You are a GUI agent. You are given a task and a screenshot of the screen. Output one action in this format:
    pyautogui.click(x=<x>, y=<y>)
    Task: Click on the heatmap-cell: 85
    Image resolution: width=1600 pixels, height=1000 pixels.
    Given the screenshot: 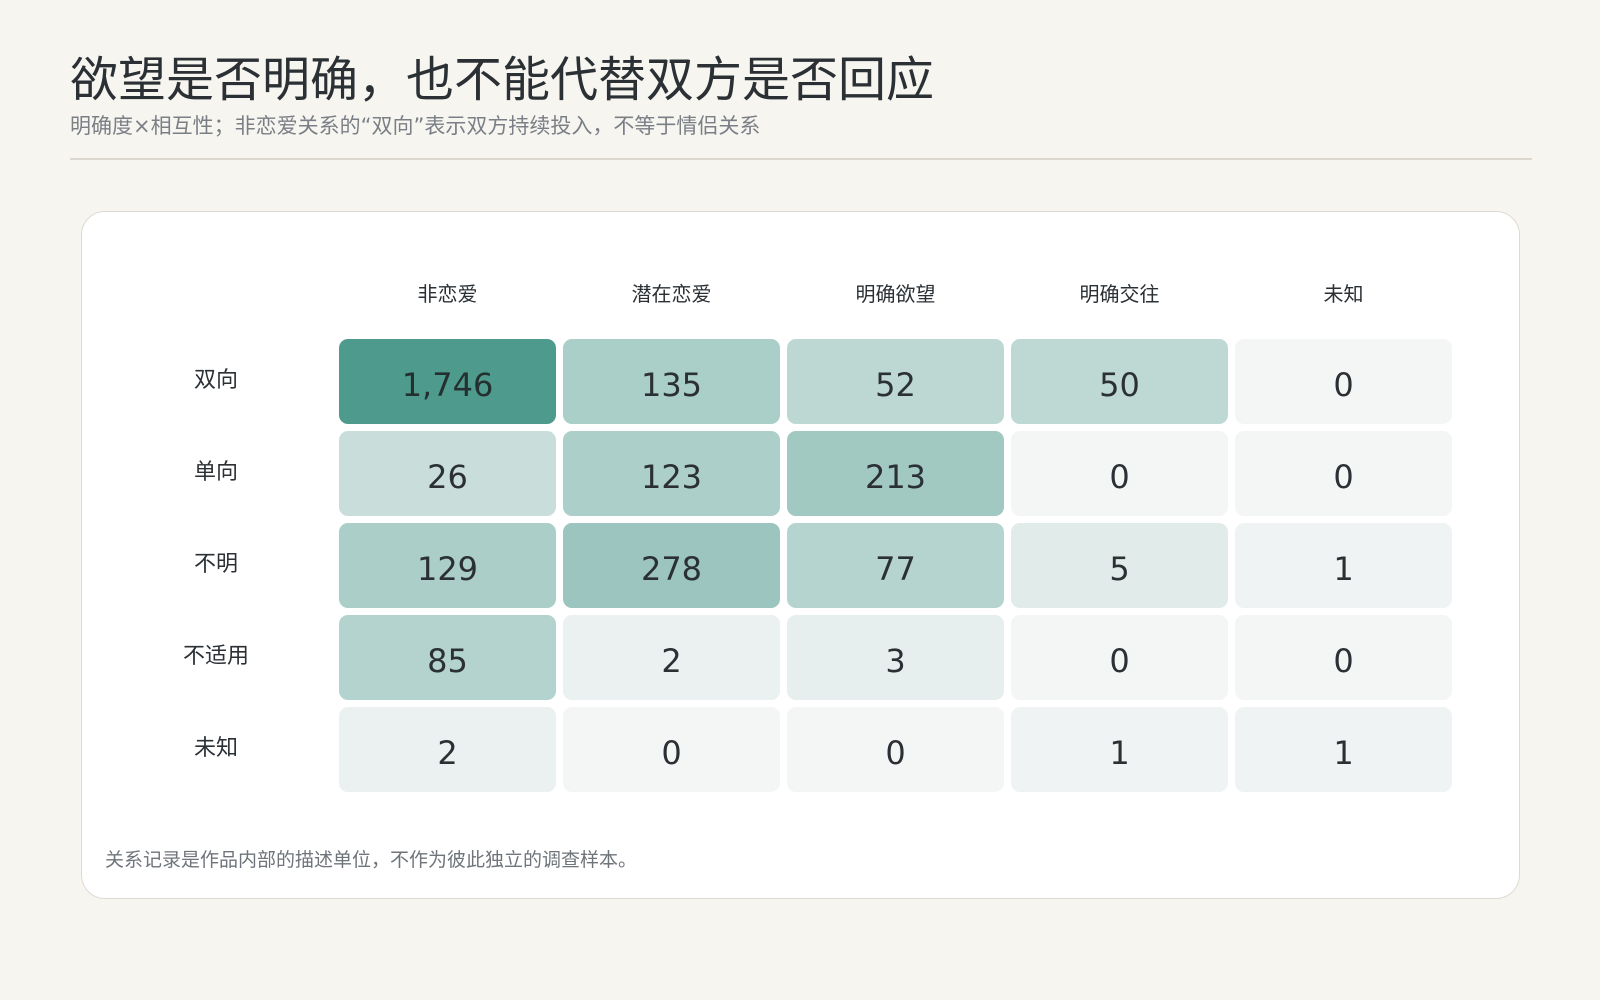 What is the action you would take?
    pyautogui.click(x=447, y=657)
    